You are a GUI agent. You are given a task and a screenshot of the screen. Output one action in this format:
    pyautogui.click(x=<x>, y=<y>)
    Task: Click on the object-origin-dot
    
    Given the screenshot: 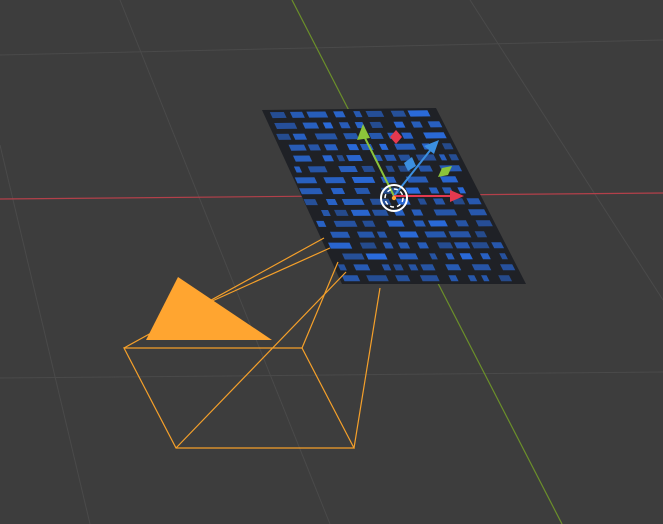 What is the action you would take?
    pyautogui.click(x=394, y=198)
    